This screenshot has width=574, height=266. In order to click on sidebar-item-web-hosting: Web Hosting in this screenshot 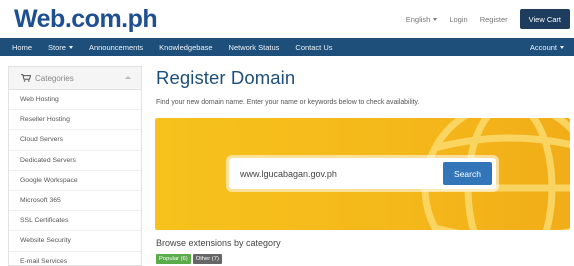, I will do `click(75, 100)`.